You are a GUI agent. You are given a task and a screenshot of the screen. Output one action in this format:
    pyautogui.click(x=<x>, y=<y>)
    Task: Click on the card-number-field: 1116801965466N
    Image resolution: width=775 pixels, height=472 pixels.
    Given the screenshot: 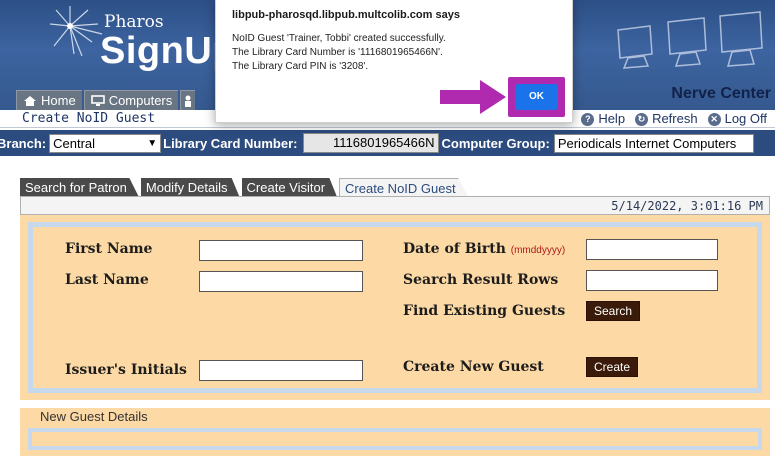 What is the action you would take?
    pyautogui.click(x=370, y=143)
    